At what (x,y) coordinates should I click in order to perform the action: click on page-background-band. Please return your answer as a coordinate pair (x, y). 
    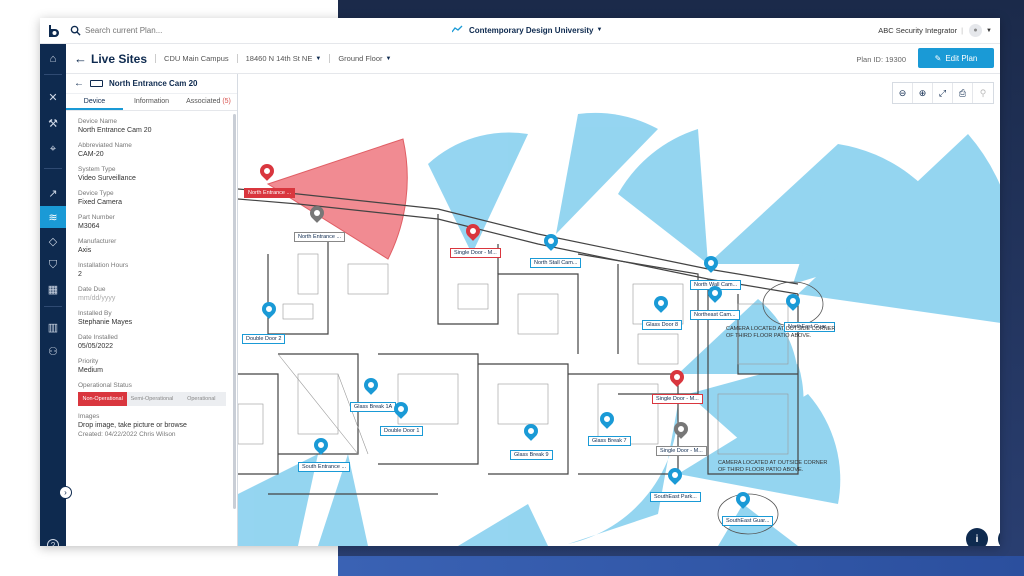
    Looking at the image, I should click on (681, 566).